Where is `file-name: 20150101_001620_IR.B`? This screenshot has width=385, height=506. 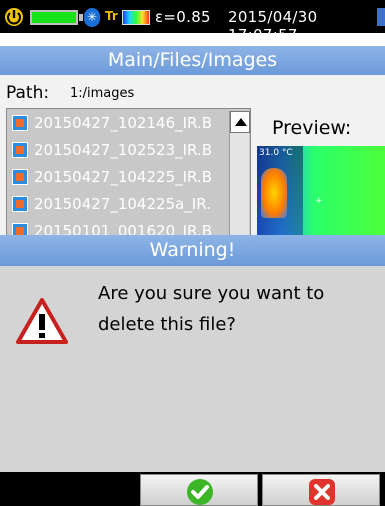
file-name: 20150101_001620_IR.B is located at coordinates (123, 228).